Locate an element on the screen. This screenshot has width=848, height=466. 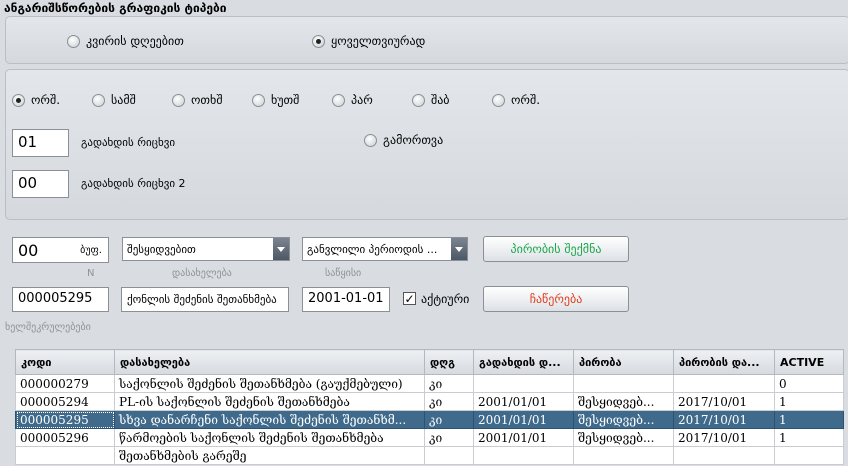
radio-monthly: ყოველთვიურად is located at coordinates (368, 41).